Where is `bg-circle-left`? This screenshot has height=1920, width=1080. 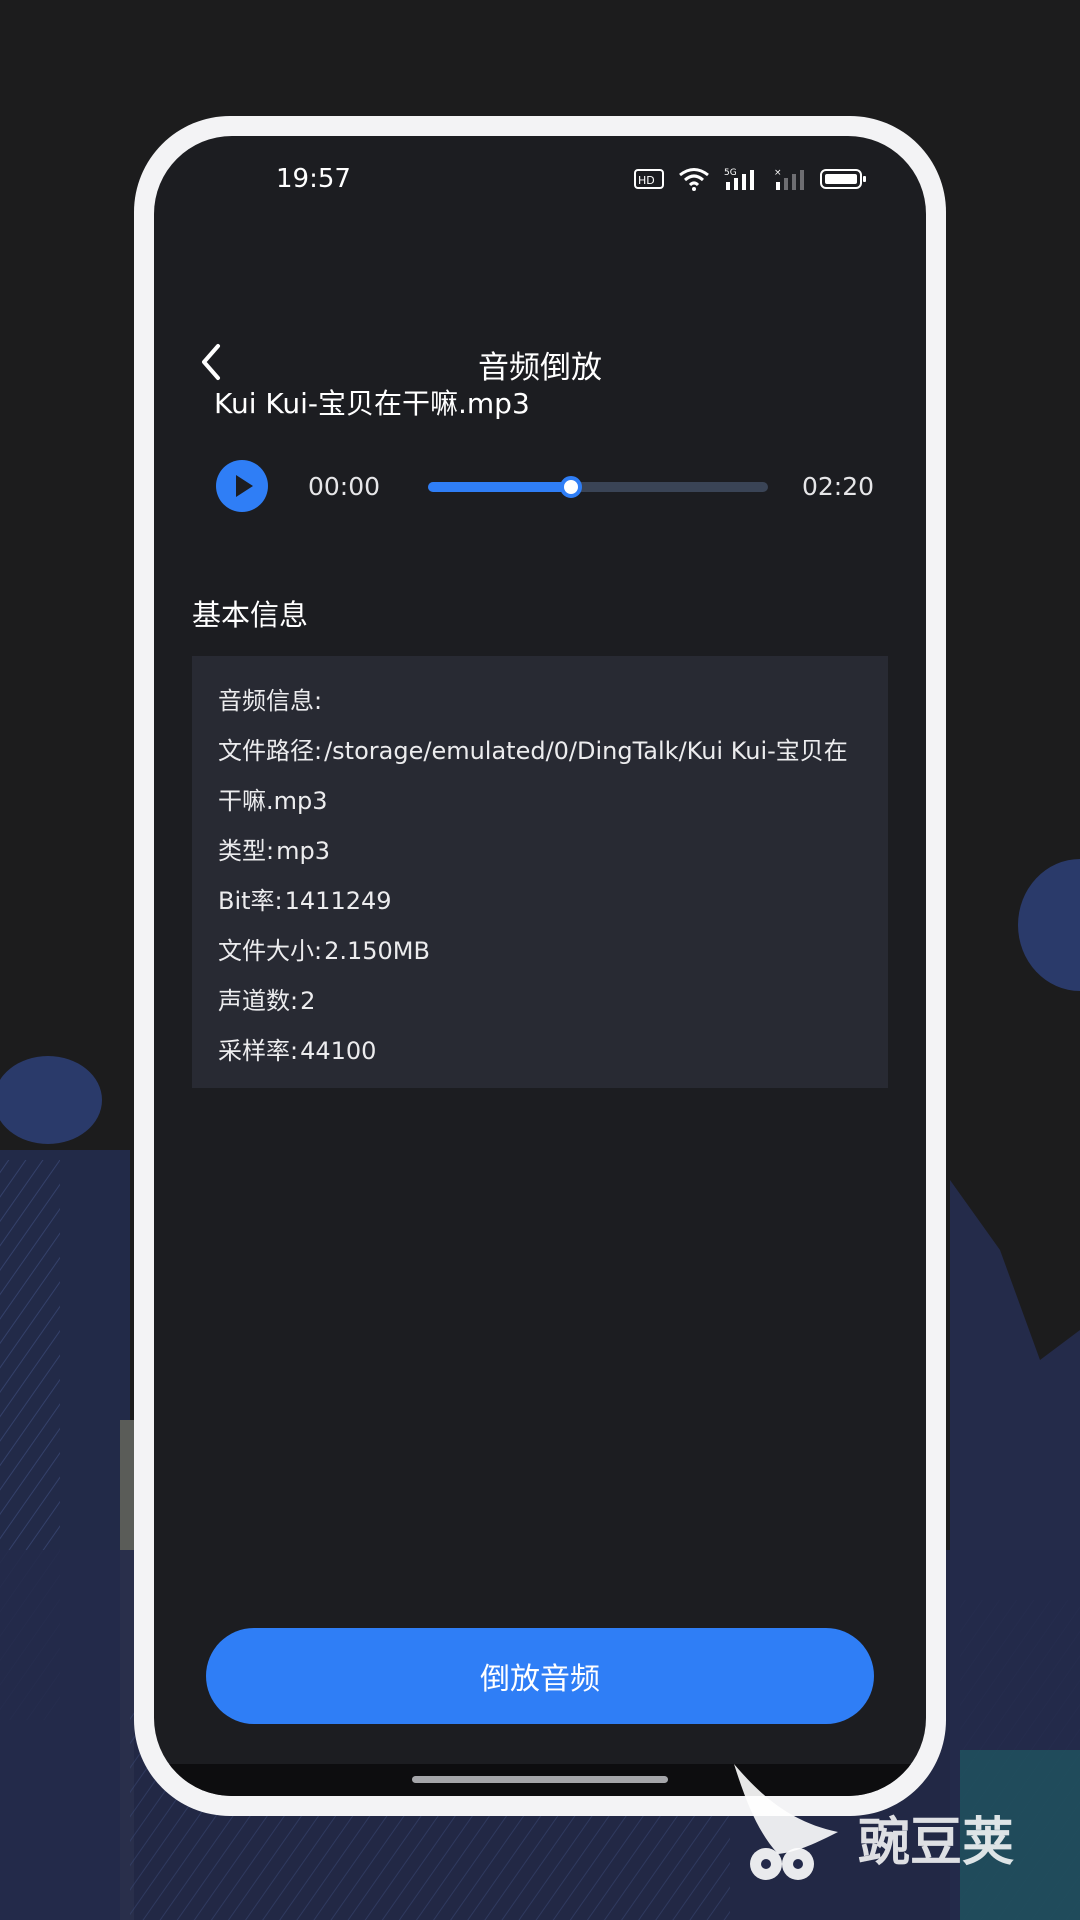
bg-circle-left is located at coordinates (51, 1100).